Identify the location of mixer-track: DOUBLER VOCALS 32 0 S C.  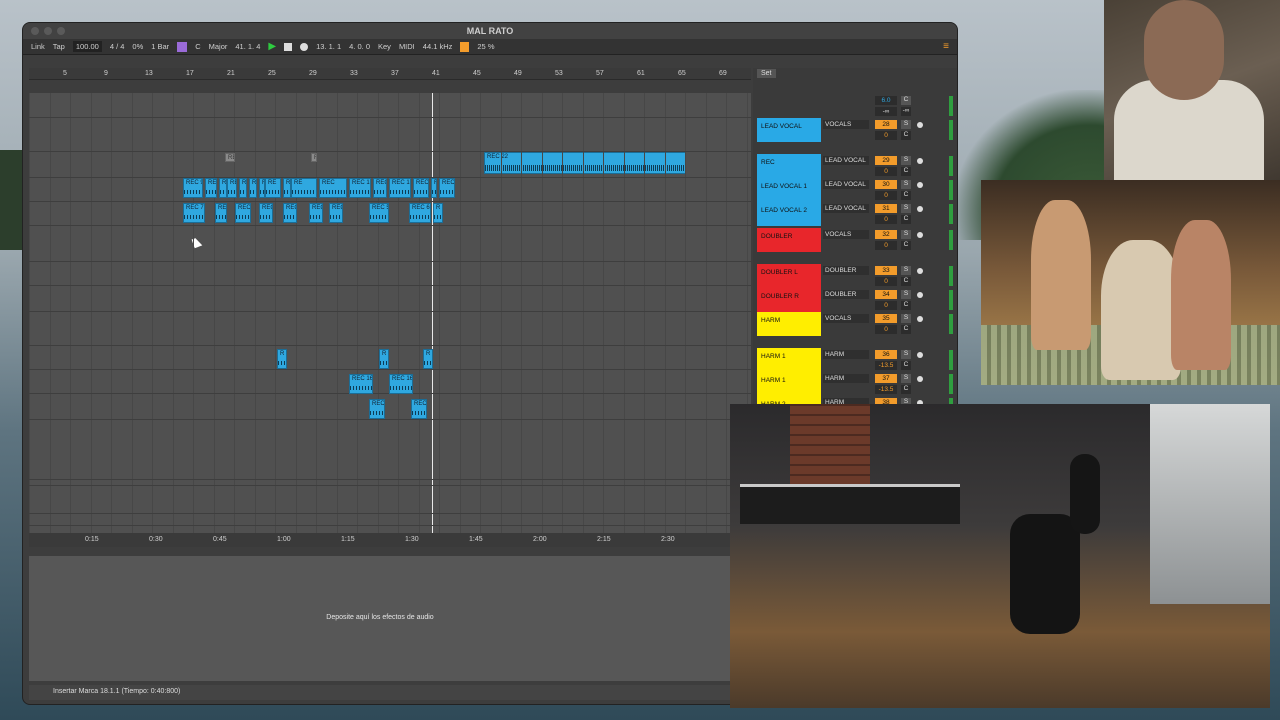
(857, 240).